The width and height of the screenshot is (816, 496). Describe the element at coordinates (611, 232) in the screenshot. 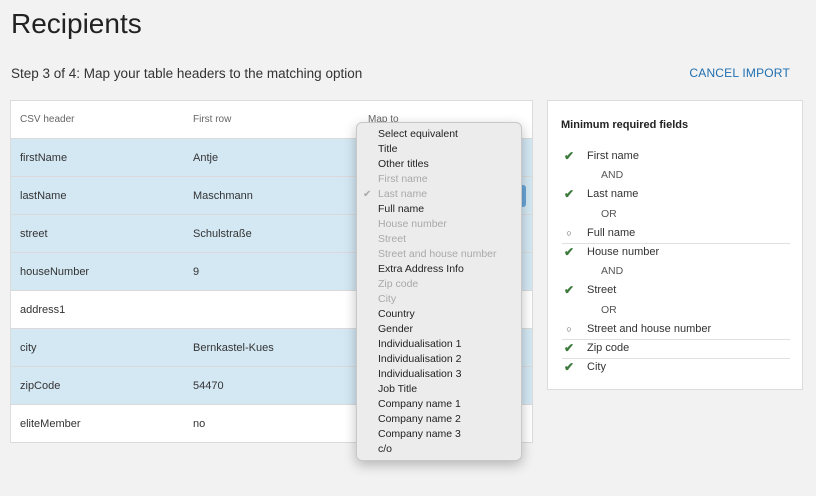

I see `required-field-label: Full name` at that location.